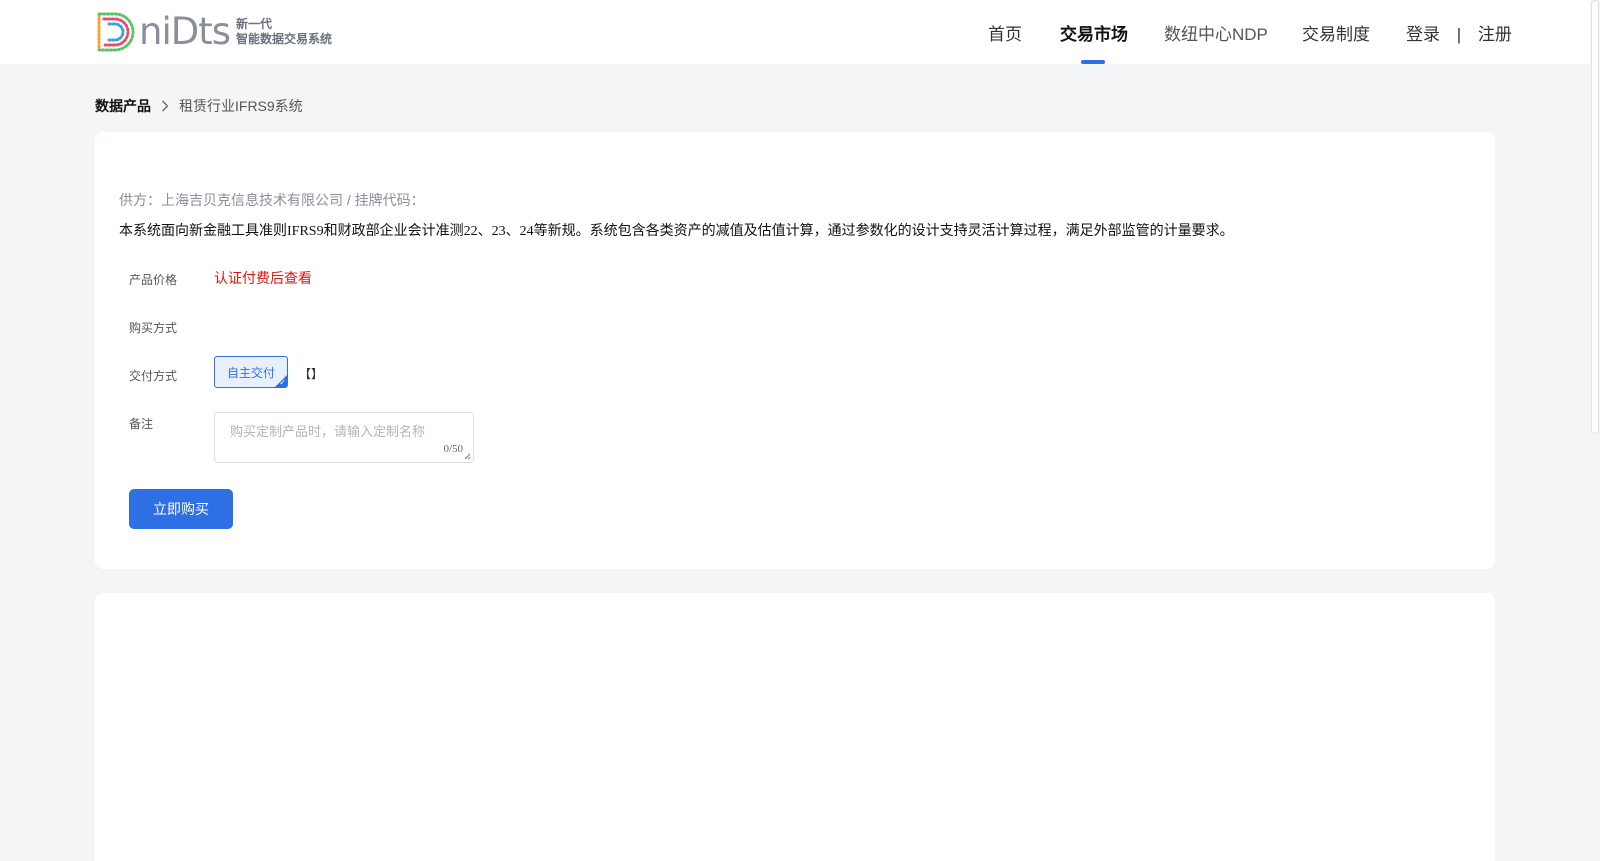 Image resolution: width=1600 pixels, height=861 pixels. I want to click on breadcrumb-current: 租赁行业IFRS9系统, so click(241, 106).